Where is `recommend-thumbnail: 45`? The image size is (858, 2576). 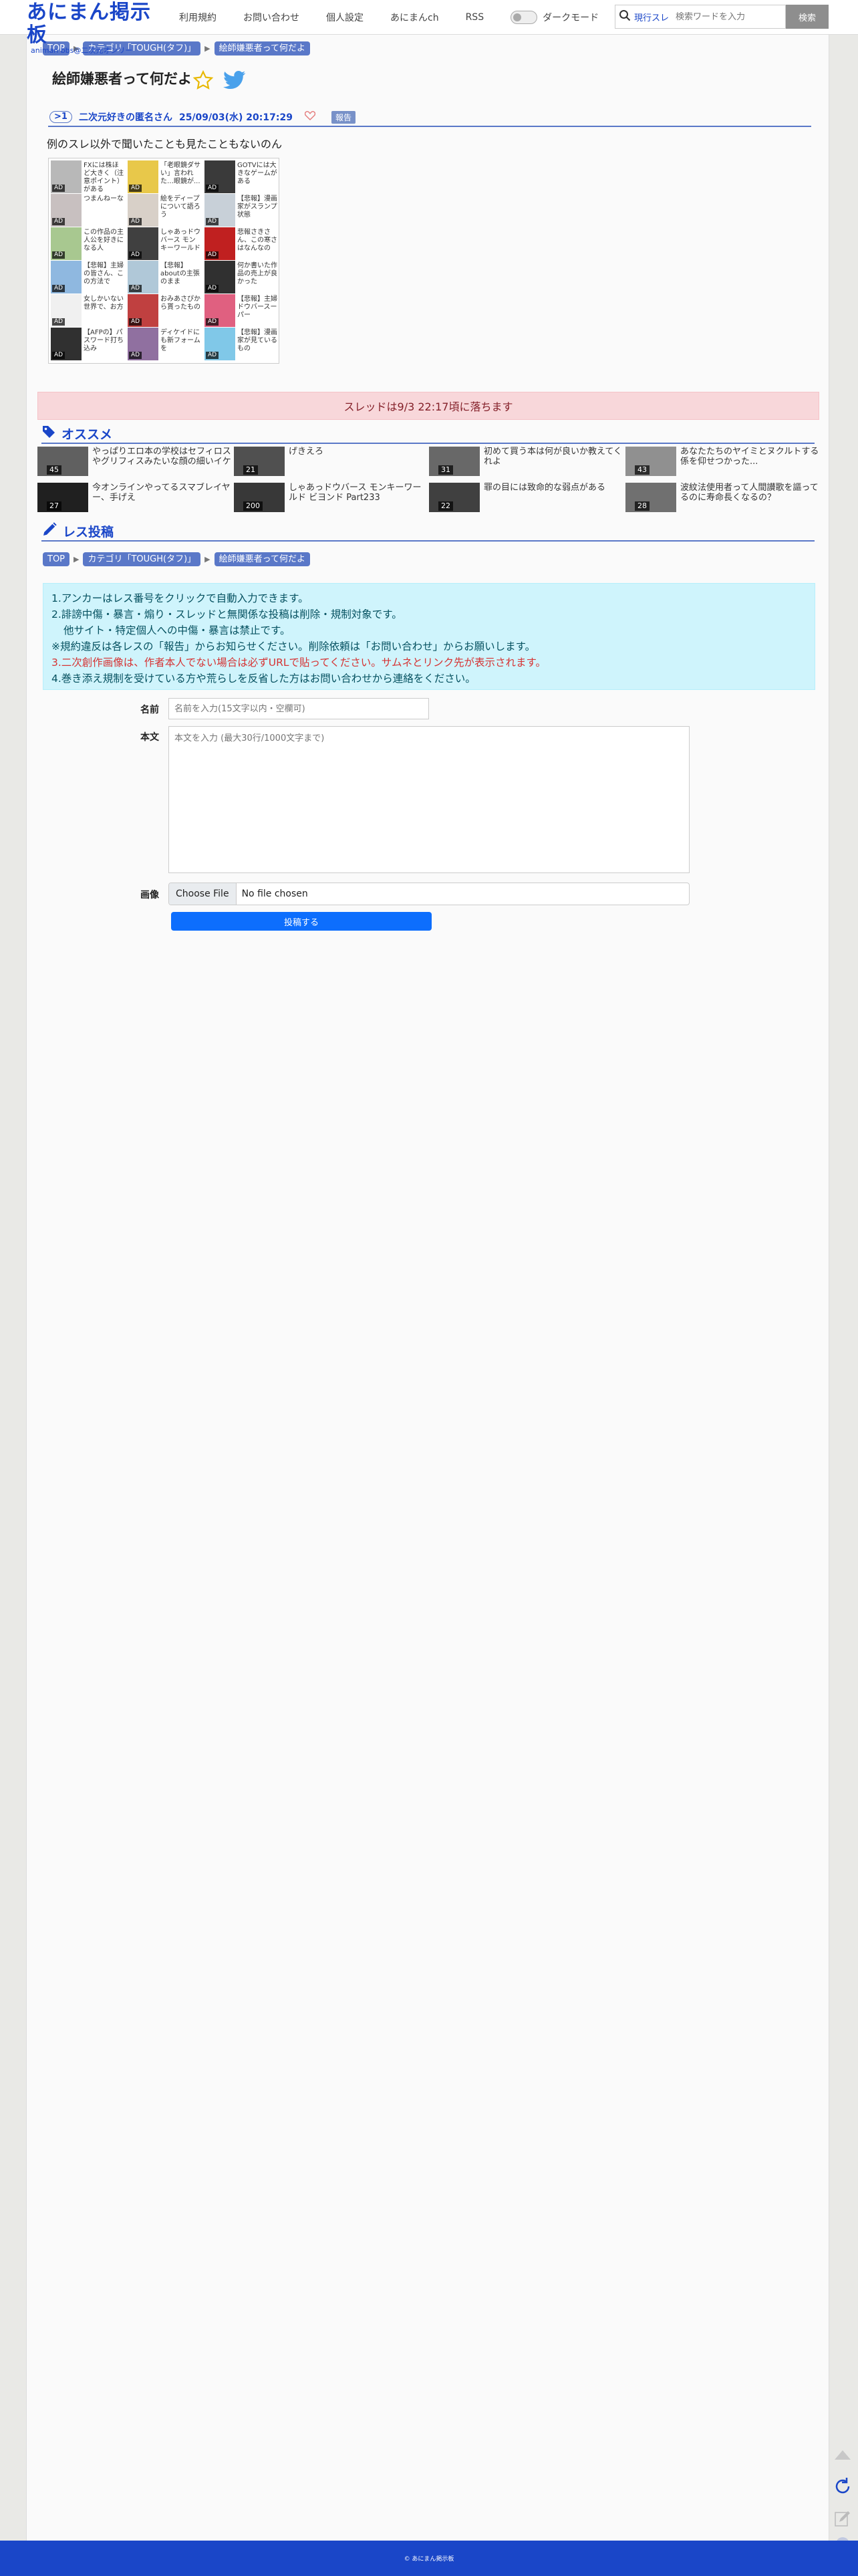 recommend-thumbnail: 45 is located at coordinates (62, 461).